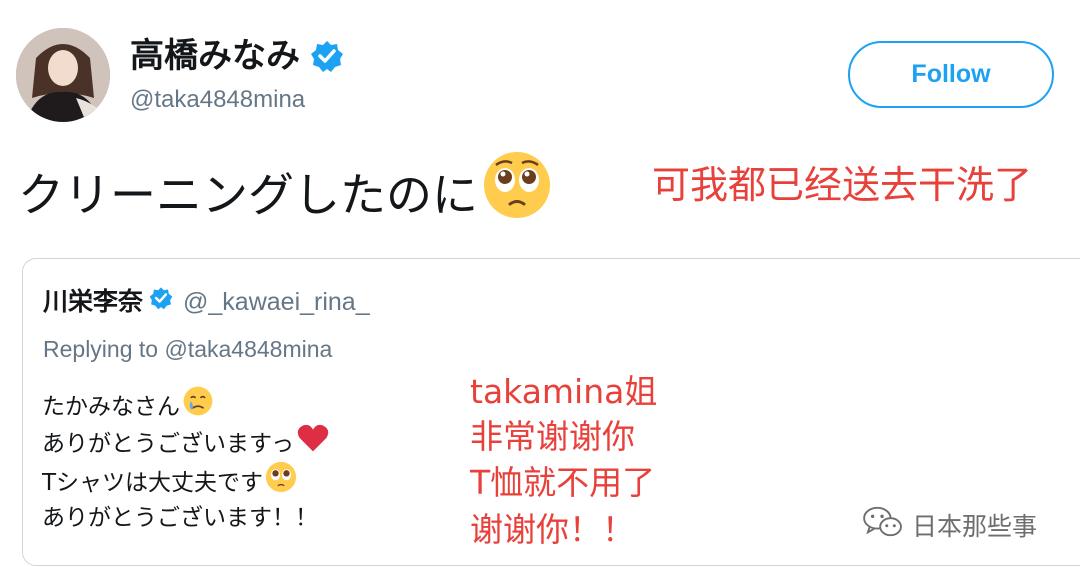  I want to click on red-heart-icon, so click(313, 444).